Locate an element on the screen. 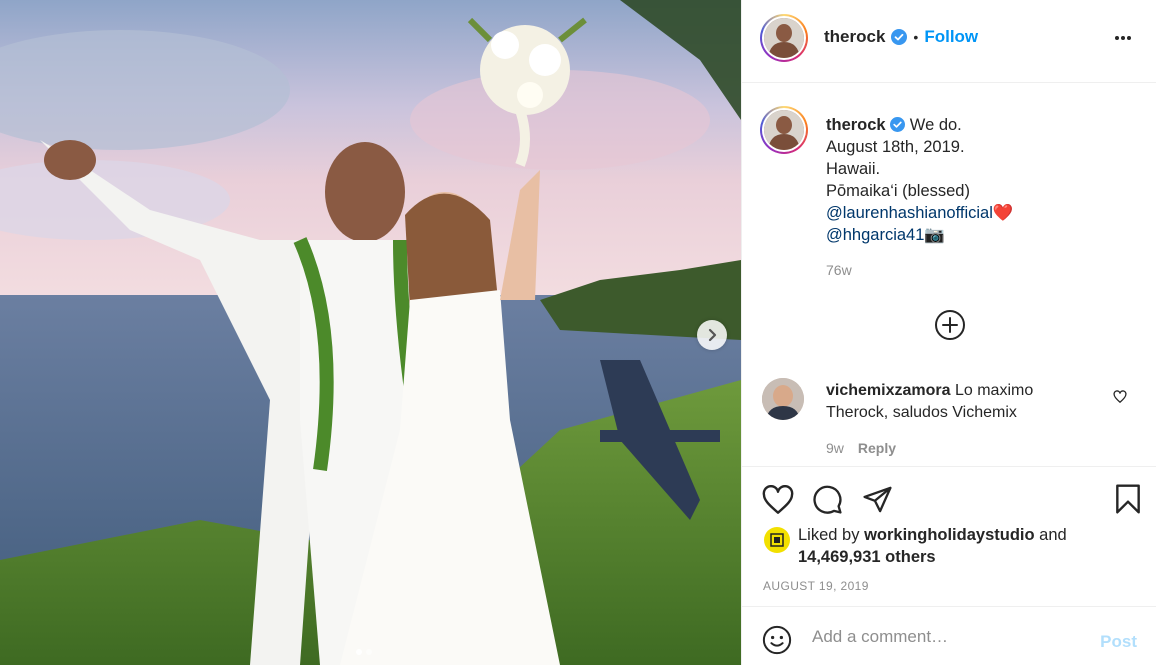 This screenshot has width=1156, height=665. next-media-button is located at coordinates (712, 335).